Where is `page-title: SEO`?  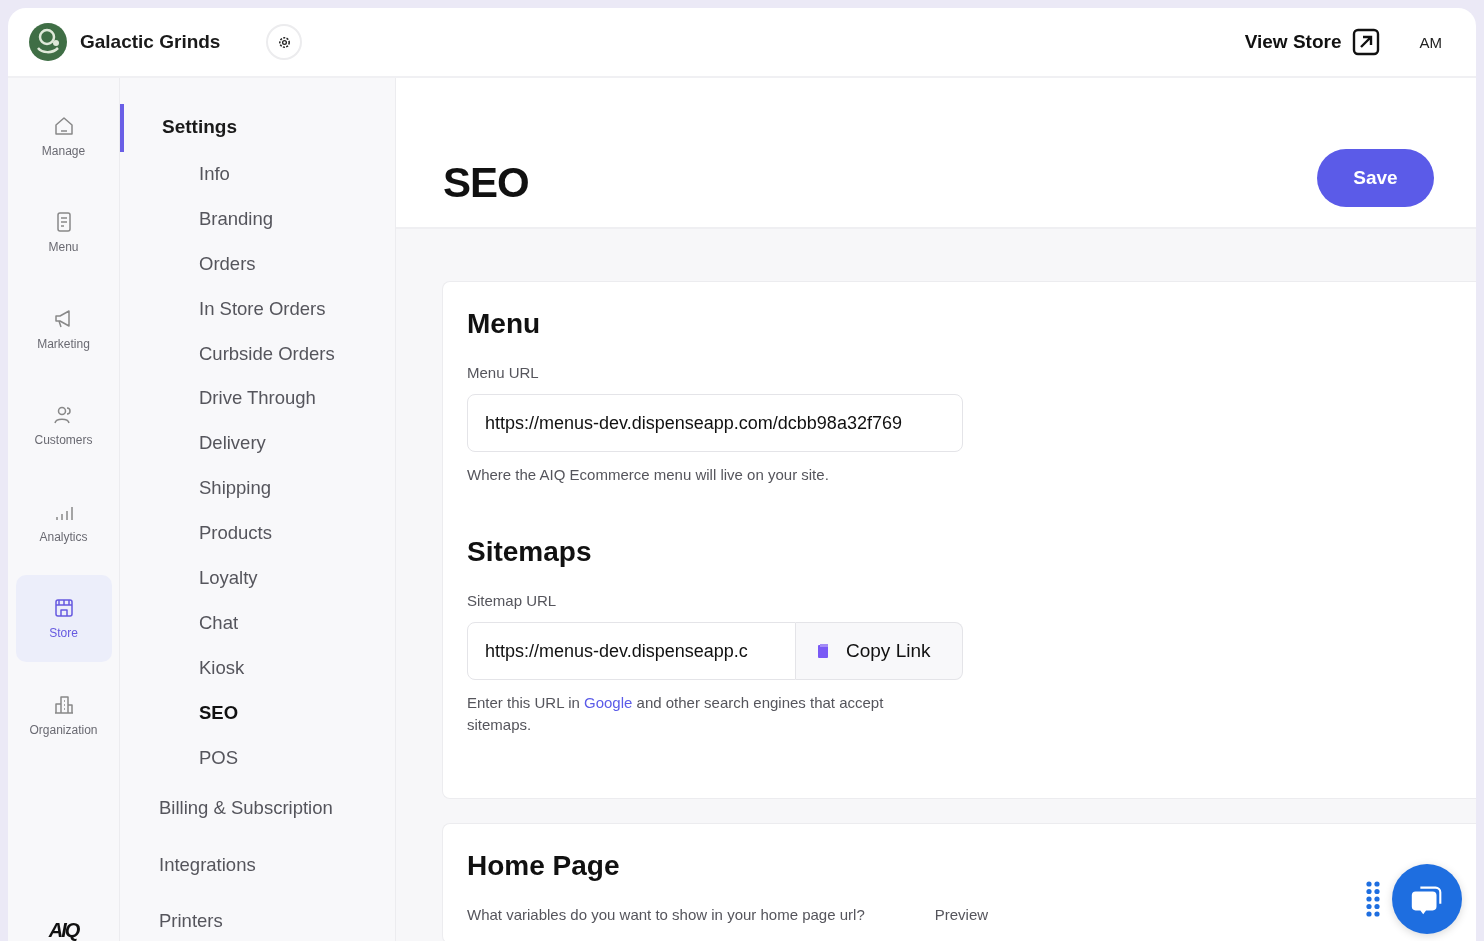 page-title: SEO is located at coordinates (486, 183).